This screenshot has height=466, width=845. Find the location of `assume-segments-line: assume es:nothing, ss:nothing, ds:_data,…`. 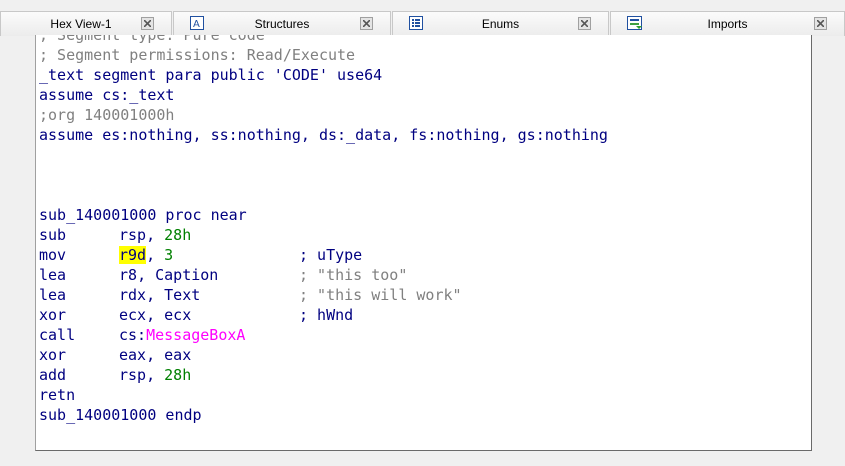

assume-segments-line: assume es:nothing, ss:nothing, ds:_data,… is located at coordinates (323, 135).